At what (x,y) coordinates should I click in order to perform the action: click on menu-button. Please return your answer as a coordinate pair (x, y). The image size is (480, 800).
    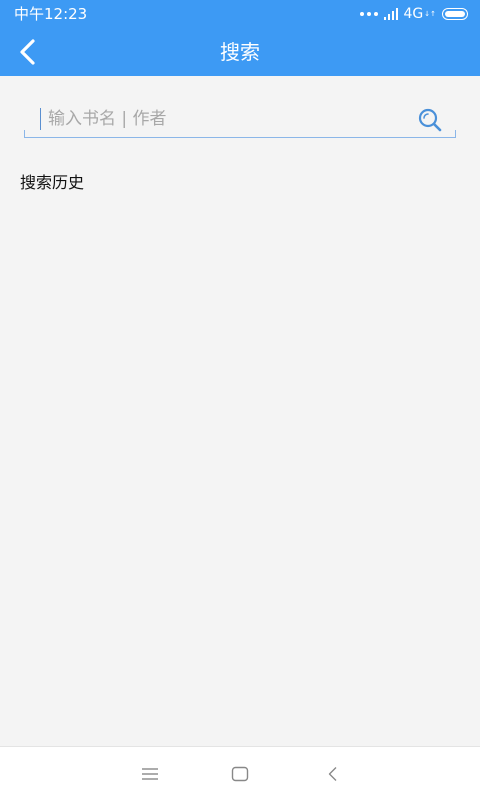
    Looking at the image, I should click on (150, 774).